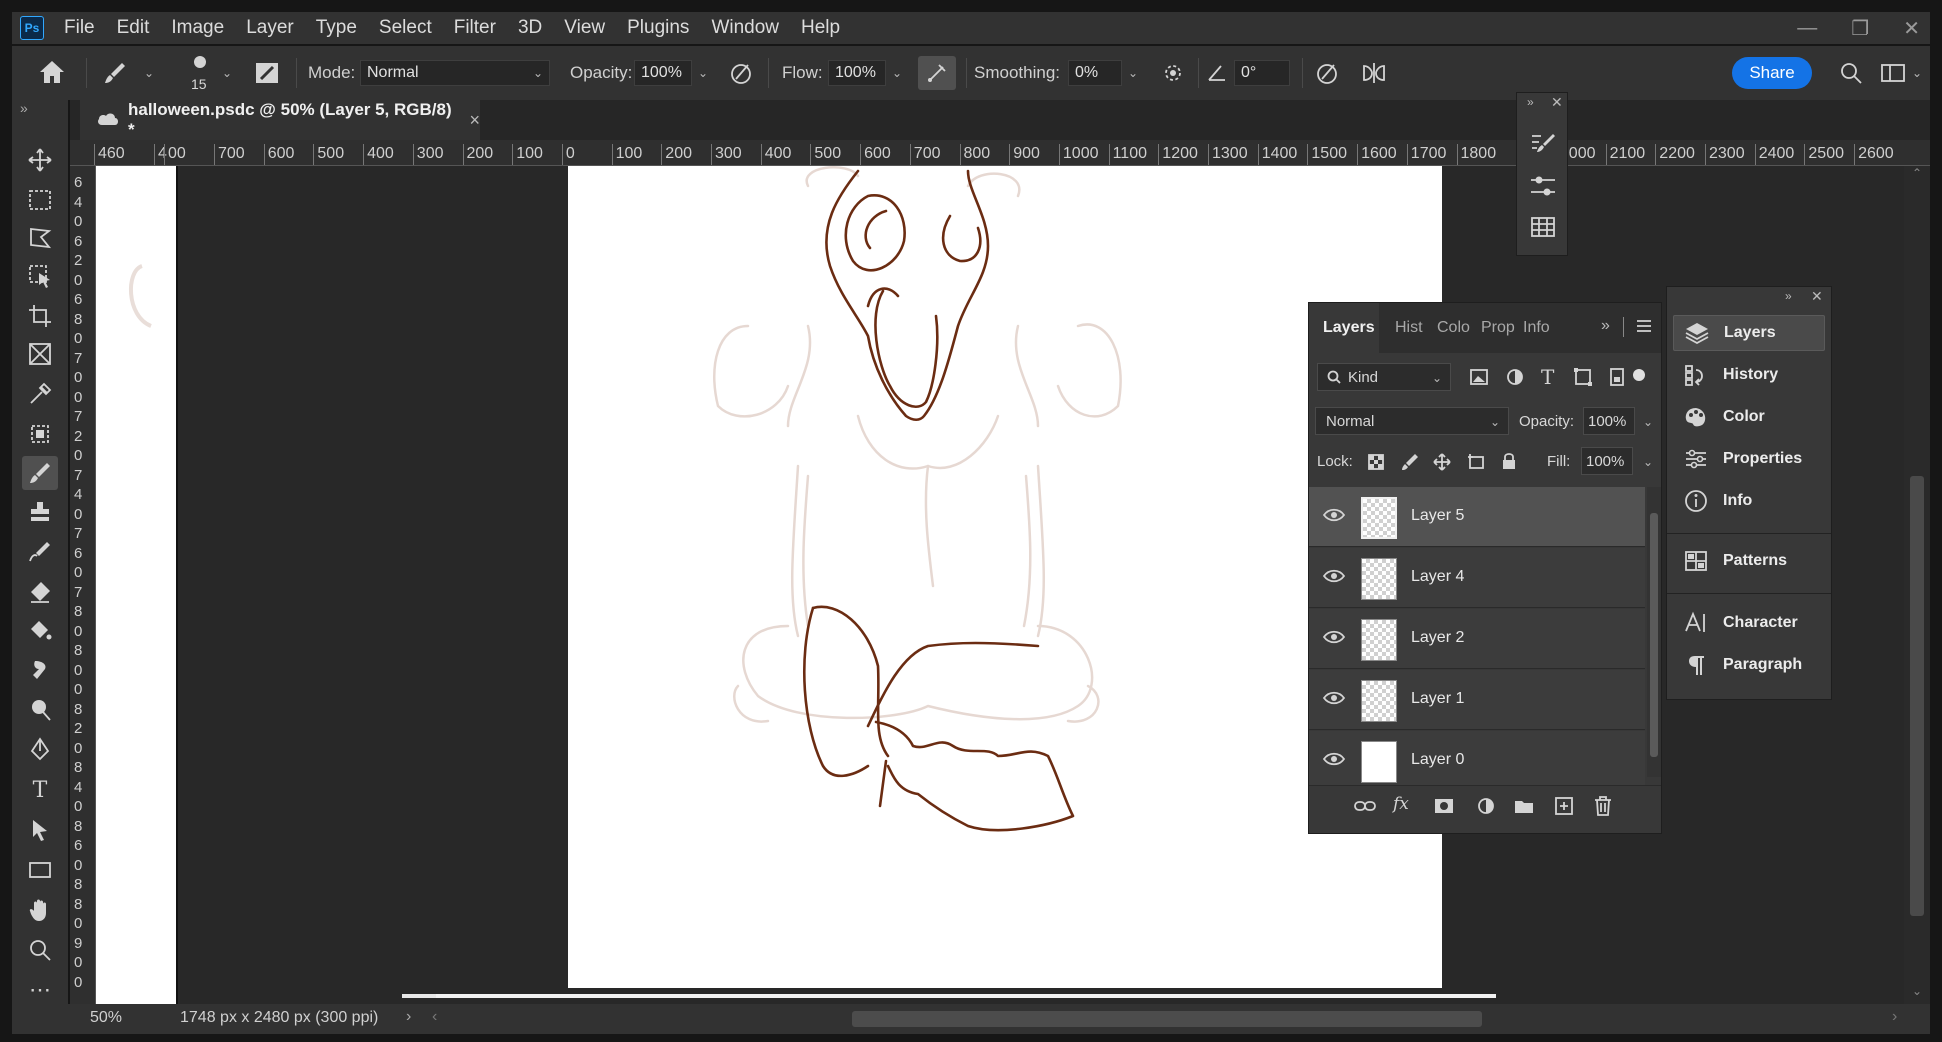 The image size is (1942, 1042). What do you see at coordinates (474, 120) in the screenshot?
I see `close-tab-icon: ×` at bounding box center [474, 120].